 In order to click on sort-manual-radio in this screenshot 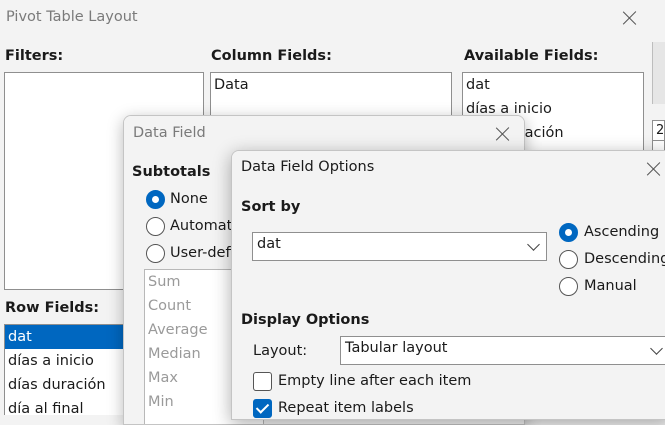, I will do `click(568, 286)`.